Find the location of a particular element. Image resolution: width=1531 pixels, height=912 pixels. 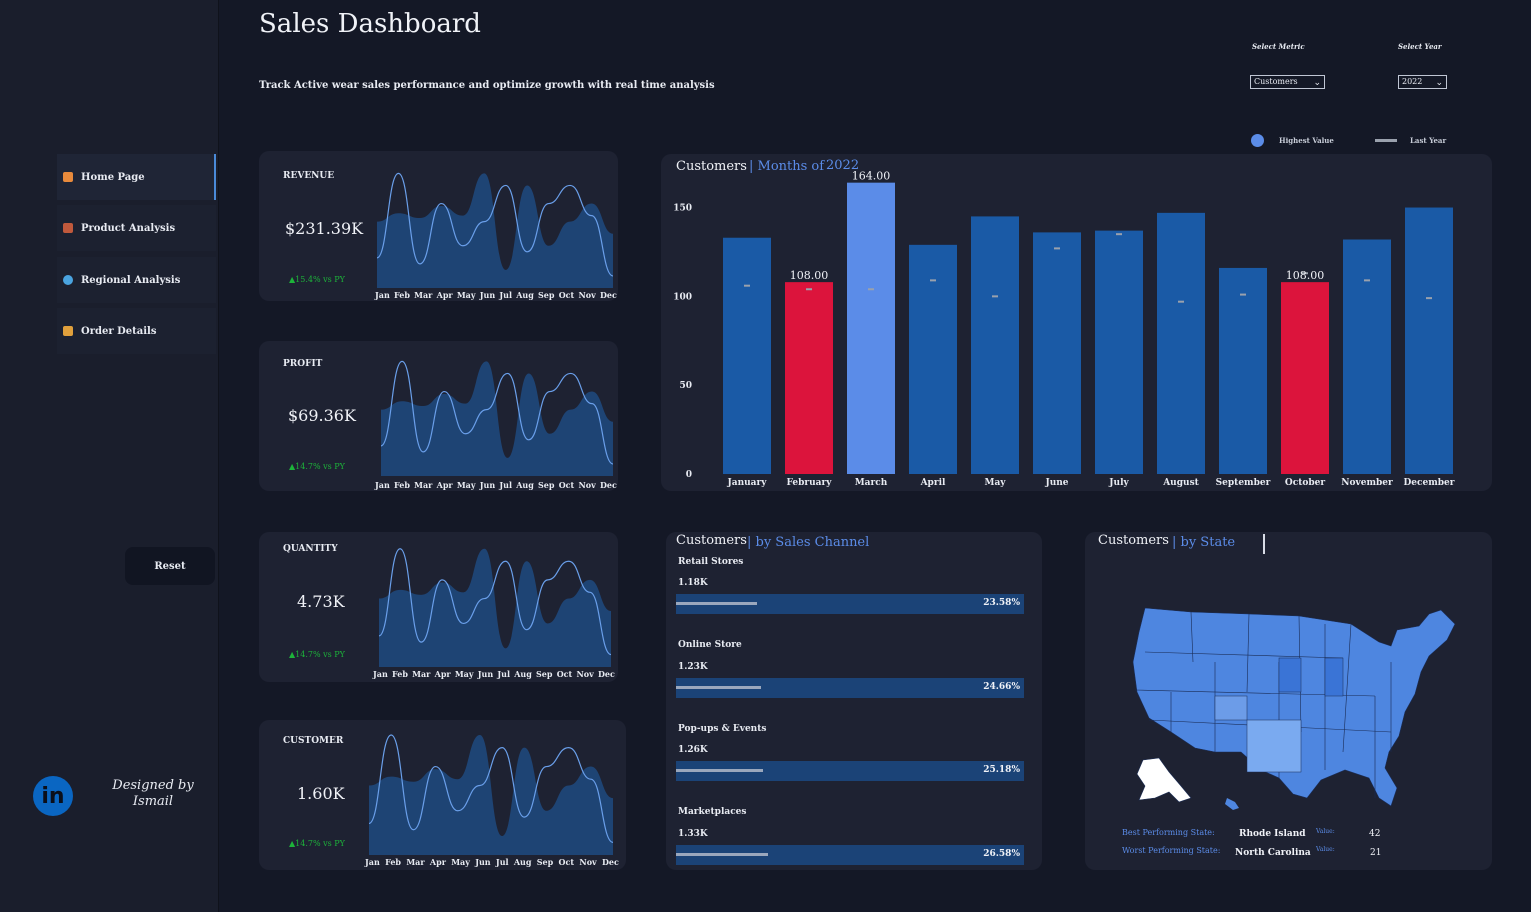

worst-state-label: Worst Performing State: is located at coordinates (1171, 850).